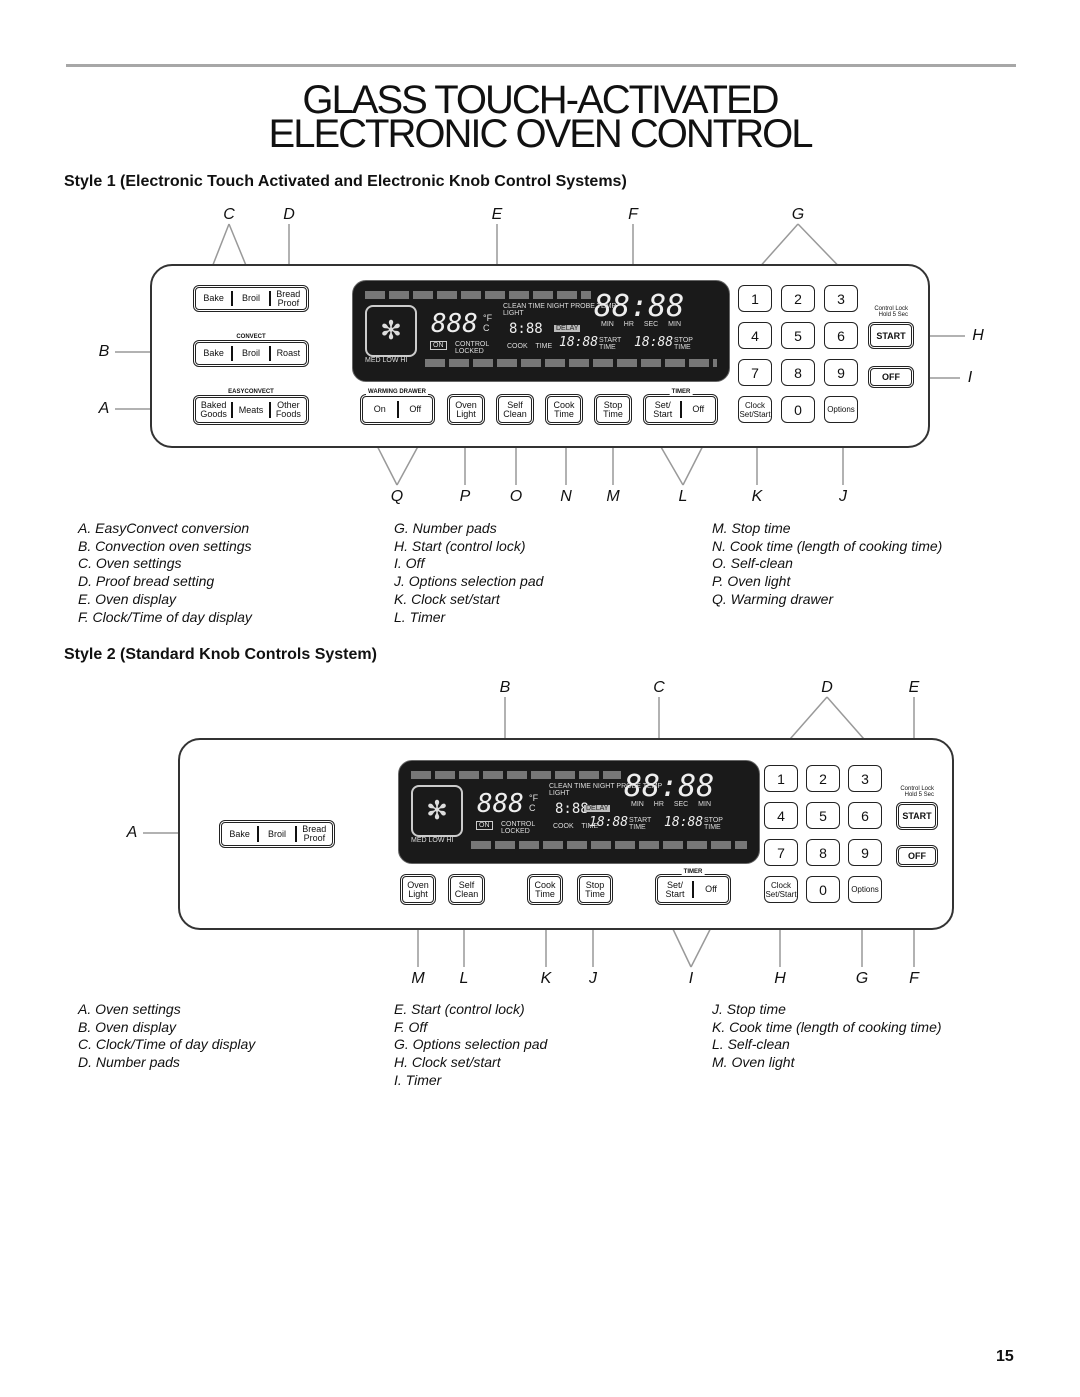 This screenshot has height=1397, width=1080. Describe the element at coordinates (970, 377) in the screenshot. I see `callout-letter: I` at that location.